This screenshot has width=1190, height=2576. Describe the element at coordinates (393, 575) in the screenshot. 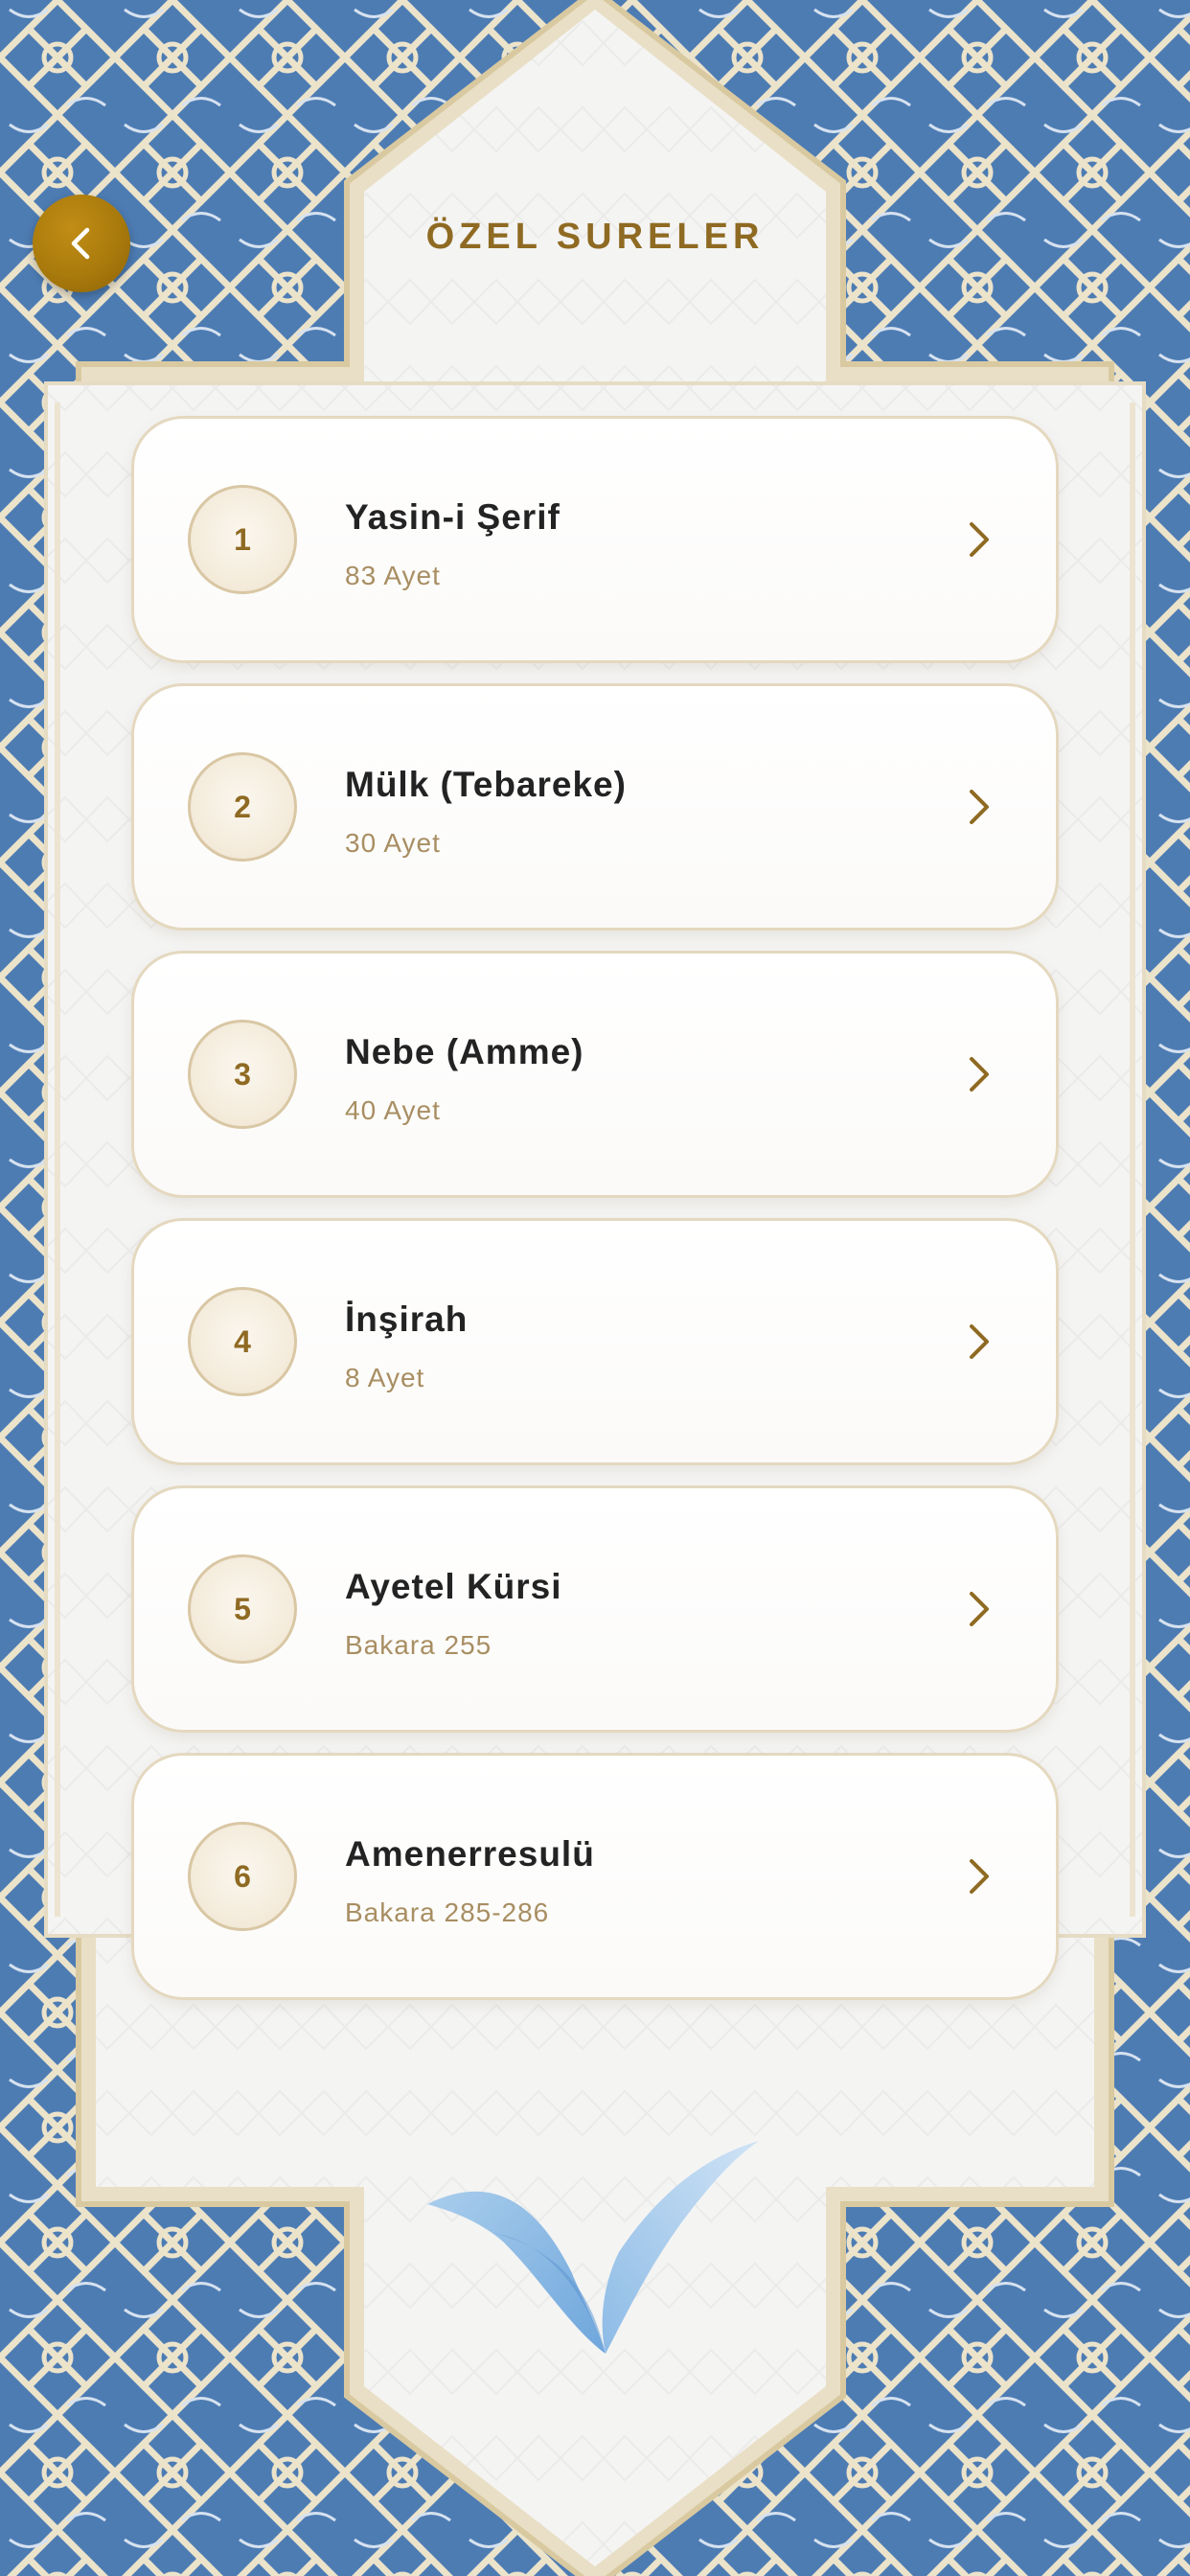

I see `sura-detail: 83 Ayet` at that location.